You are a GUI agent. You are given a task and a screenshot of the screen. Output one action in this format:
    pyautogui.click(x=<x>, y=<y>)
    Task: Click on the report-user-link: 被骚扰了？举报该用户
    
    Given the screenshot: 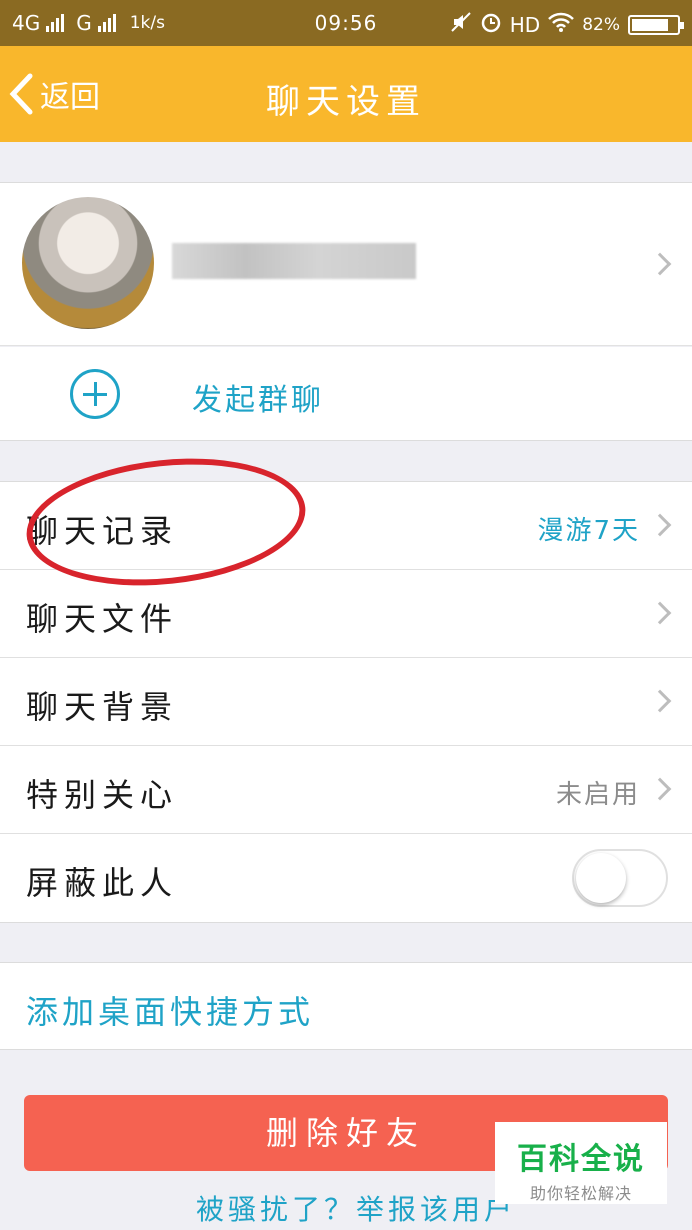 What is the action you would take?
    pyautogui.click(x=356, y=1208)
    